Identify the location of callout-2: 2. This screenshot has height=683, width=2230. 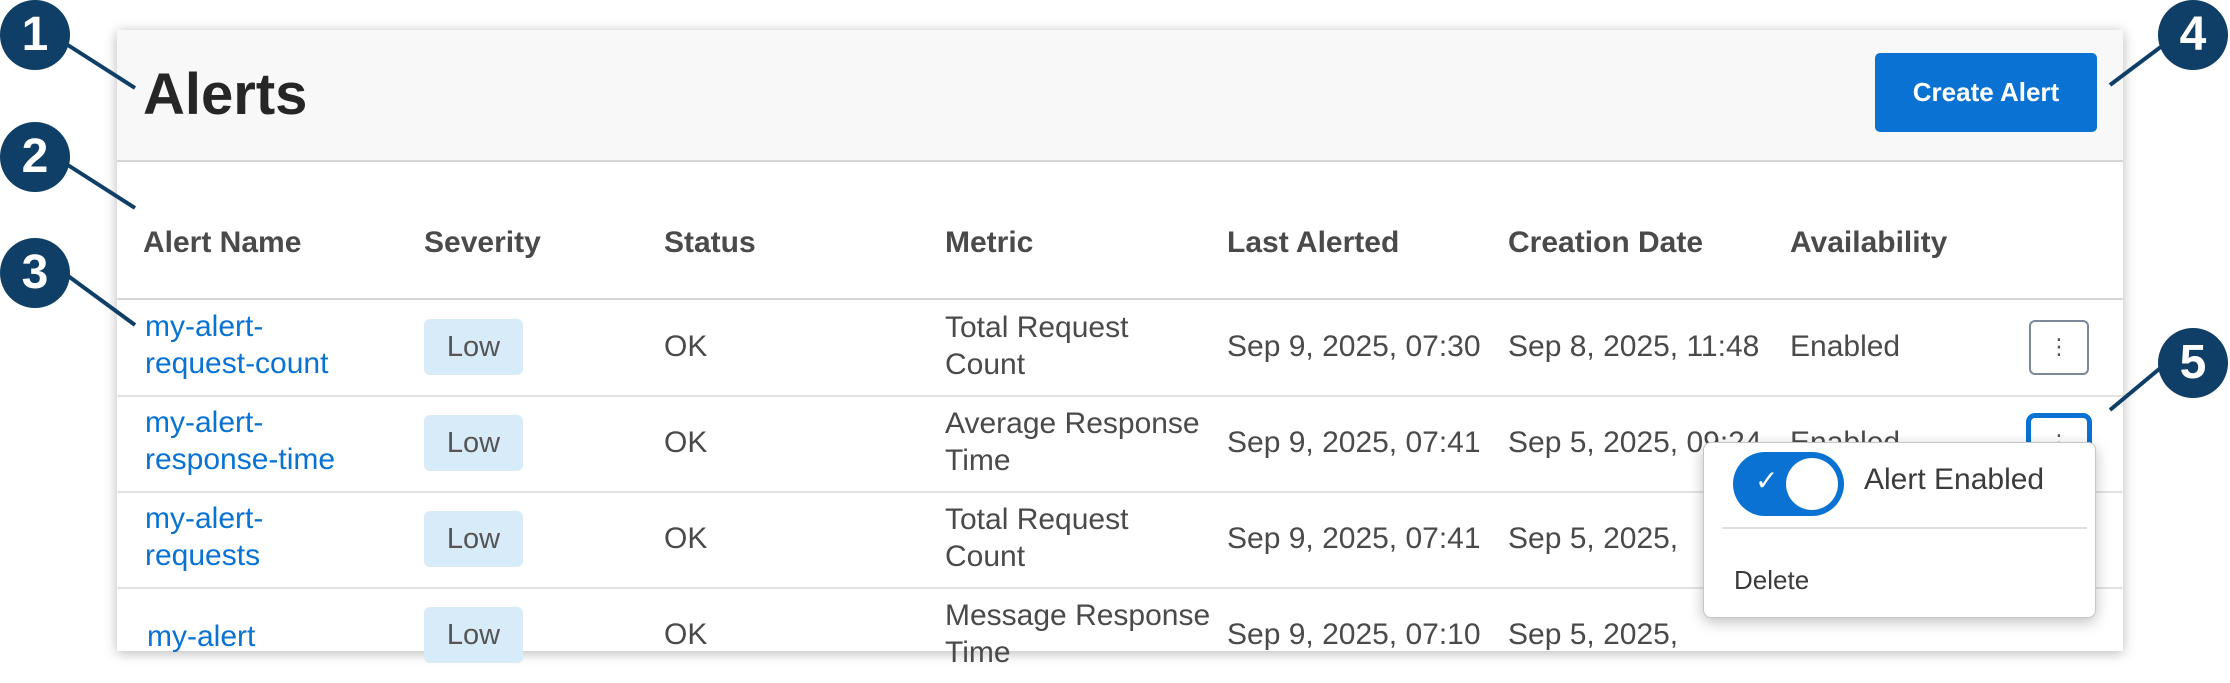
(35, 157).